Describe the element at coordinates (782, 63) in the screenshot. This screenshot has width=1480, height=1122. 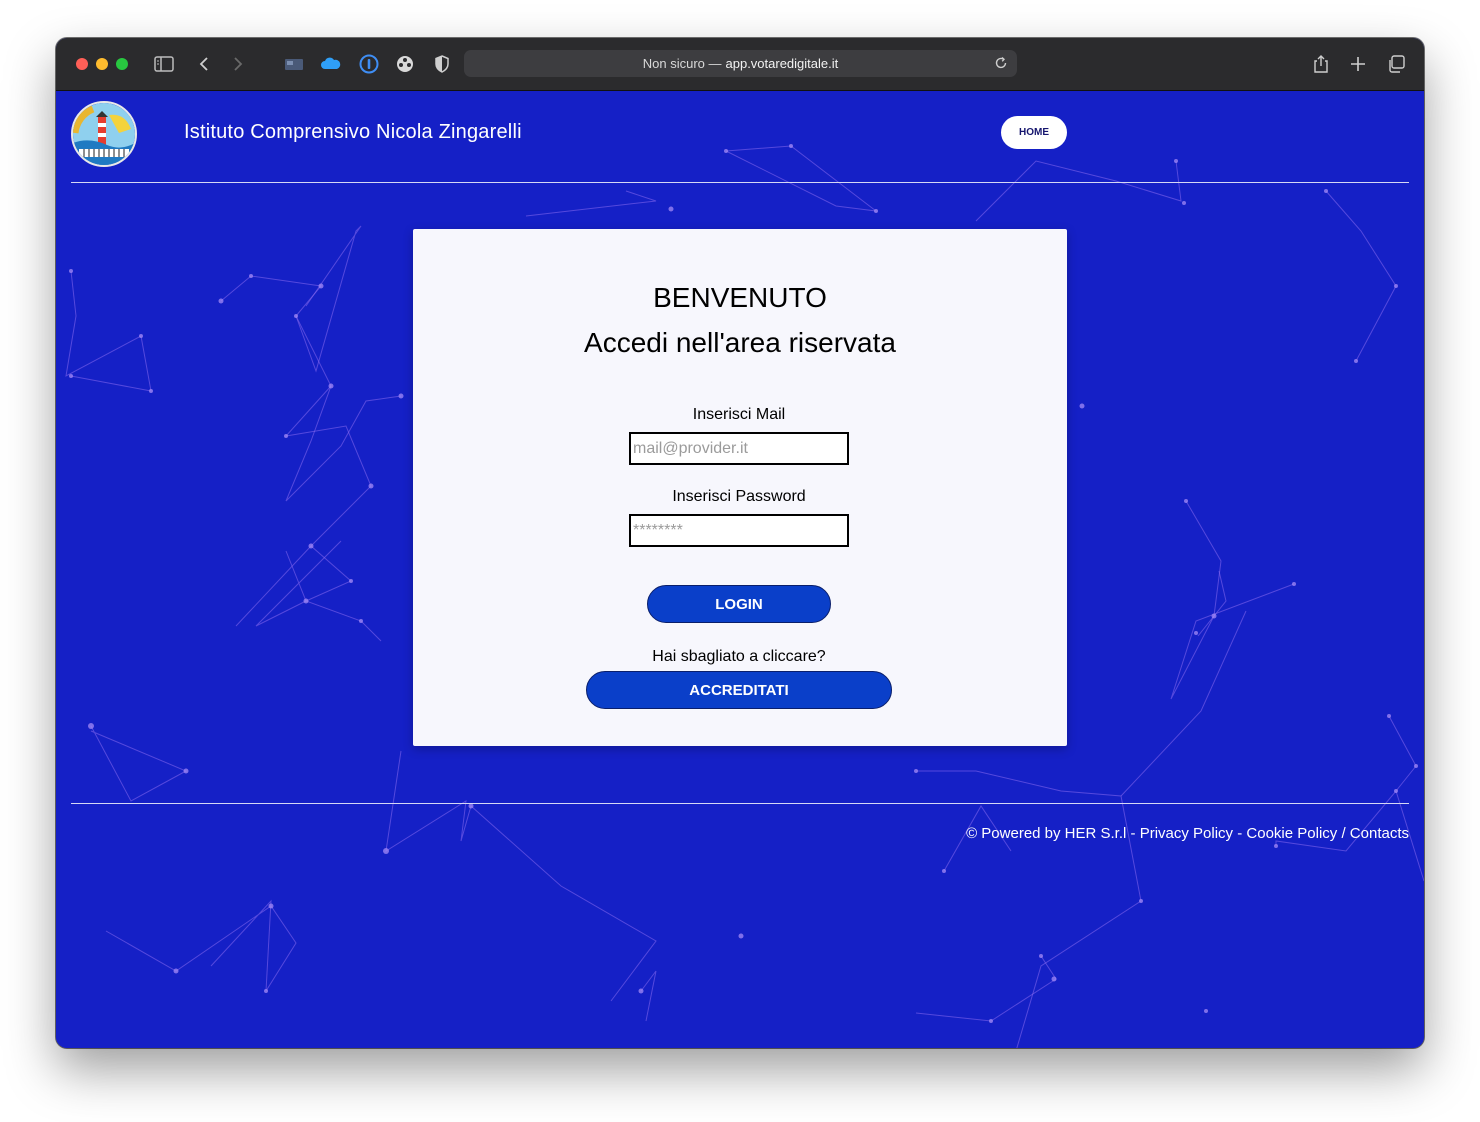
I see `url-host: app.votaredigitale.it` at that location.